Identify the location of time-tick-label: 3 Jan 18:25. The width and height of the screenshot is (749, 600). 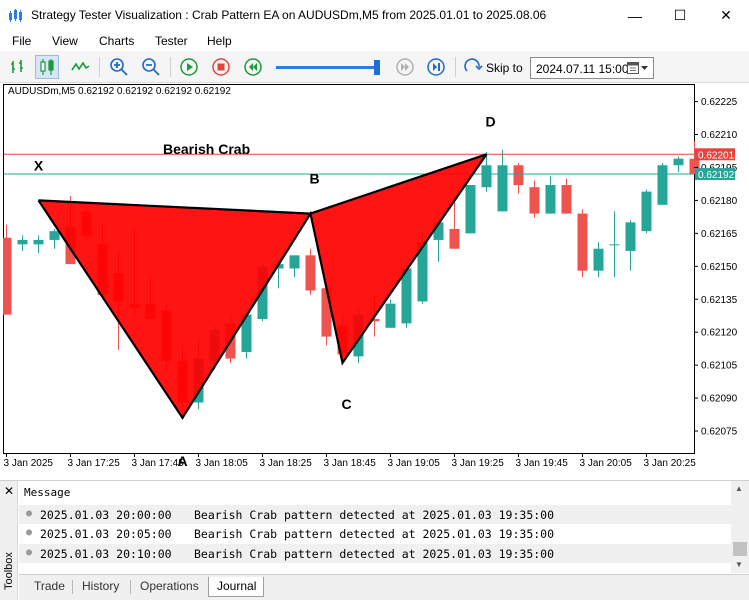
(286, 463).